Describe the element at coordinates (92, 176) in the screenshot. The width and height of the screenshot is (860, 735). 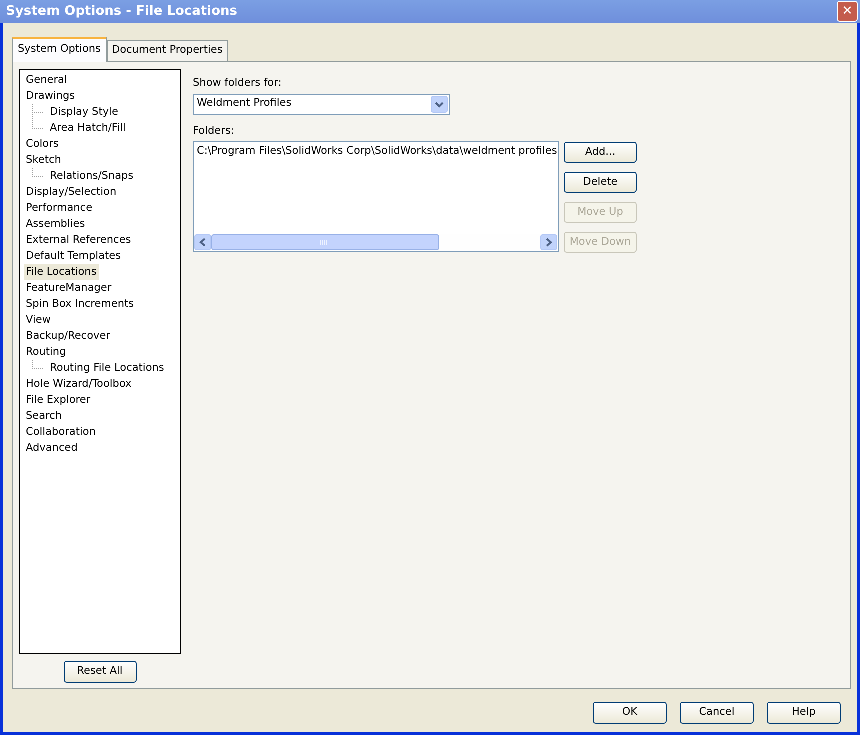
I see `tree-item: Relations/Snaps` at that location.